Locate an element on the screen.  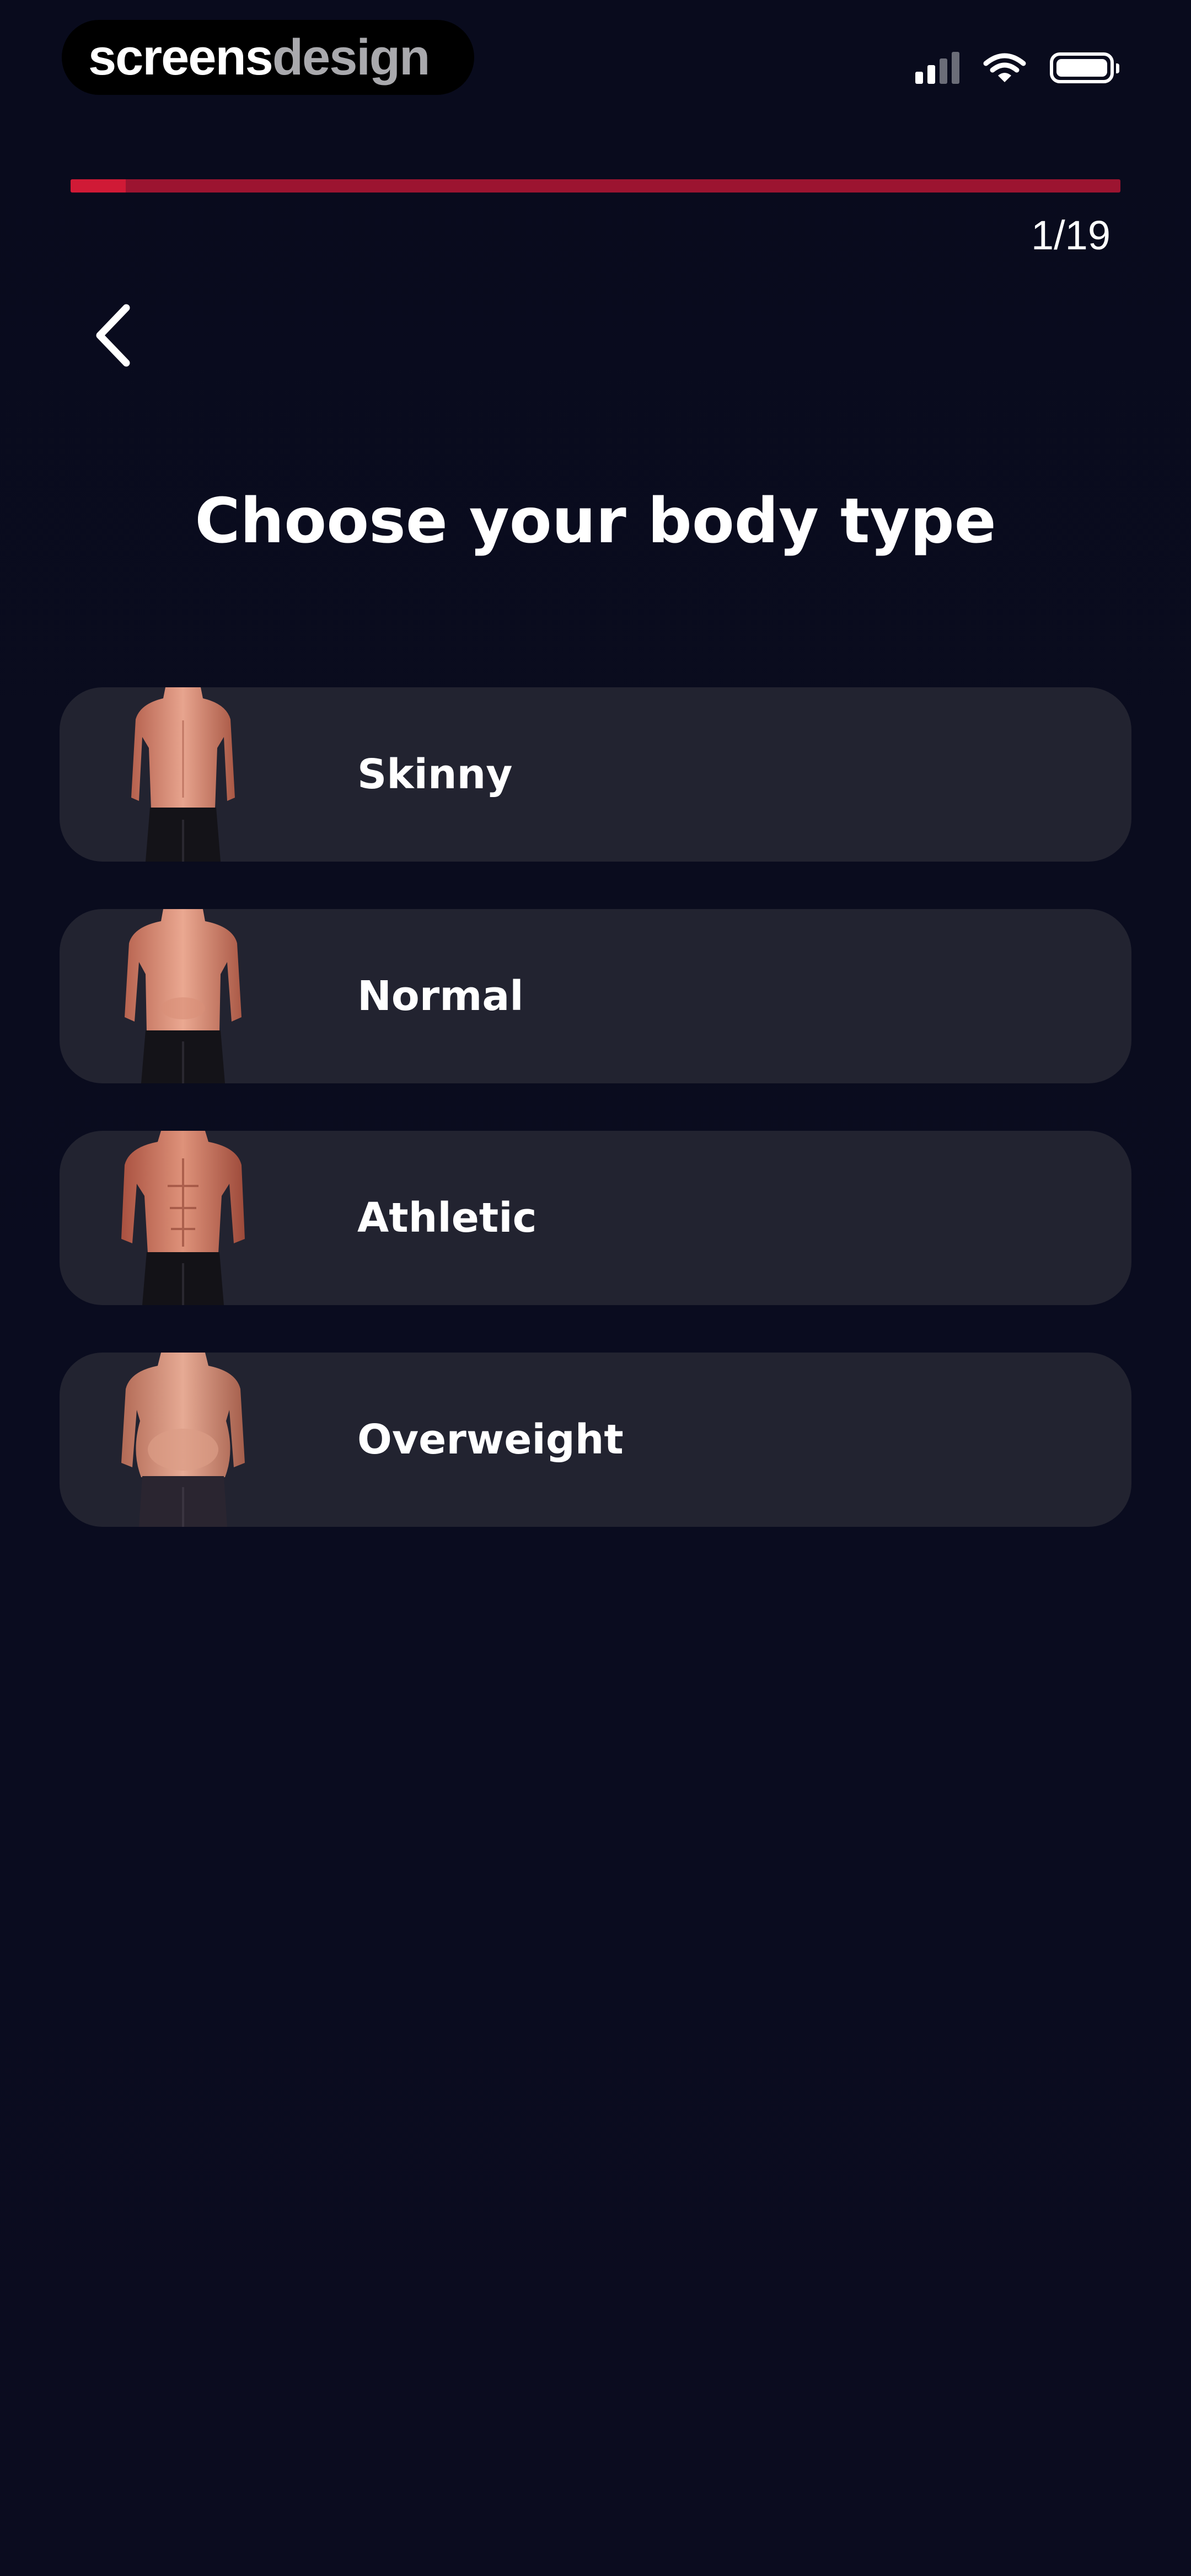
option-label: Skinny is located at coordinates (435, 774).